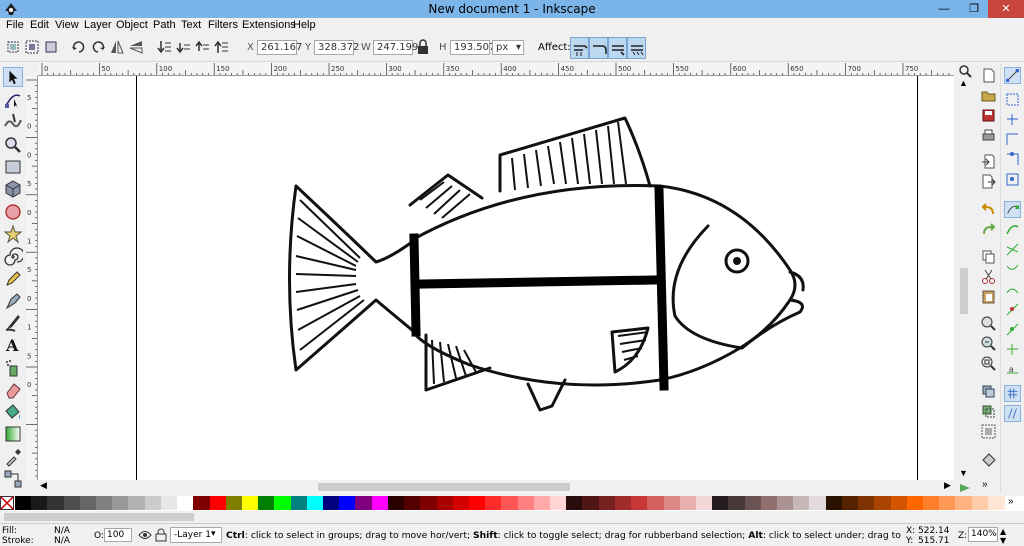  Describe the element at coordinates (13, 390) in the screenshot. I see `eraser-tool-icon` at that location.